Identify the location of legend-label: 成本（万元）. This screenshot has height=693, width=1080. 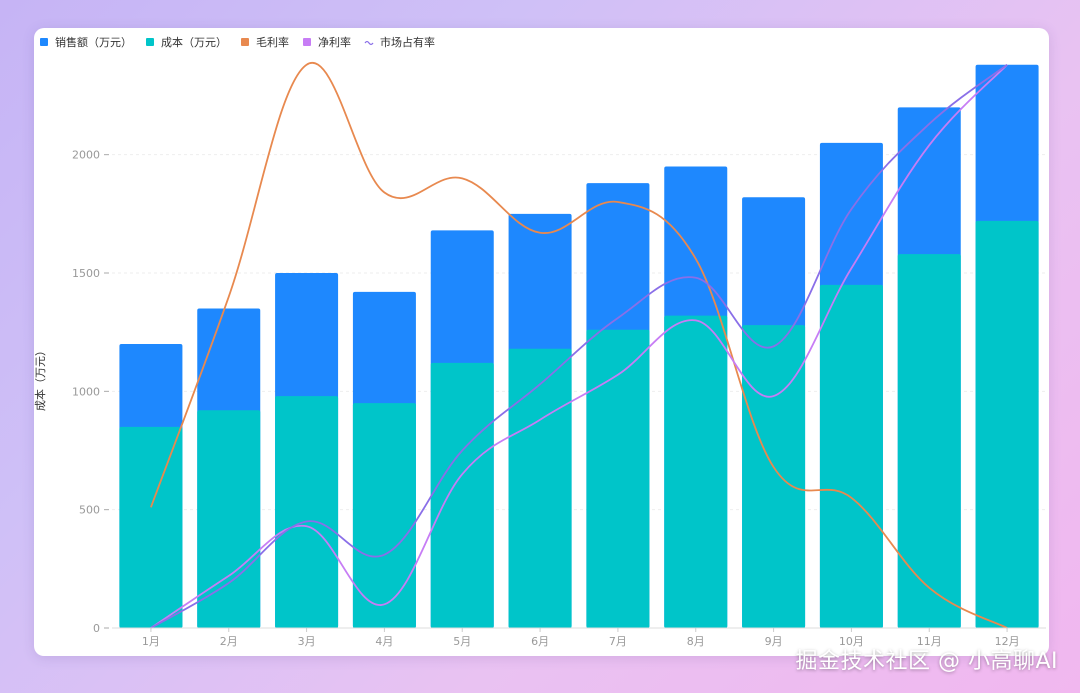
(194, 42).